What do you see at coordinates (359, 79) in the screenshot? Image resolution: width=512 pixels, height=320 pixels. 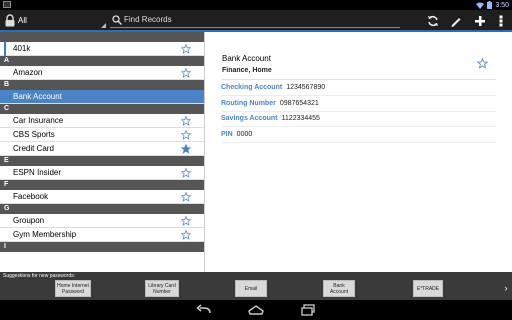 I see `detail-divider` at bounding box center [359, 79].